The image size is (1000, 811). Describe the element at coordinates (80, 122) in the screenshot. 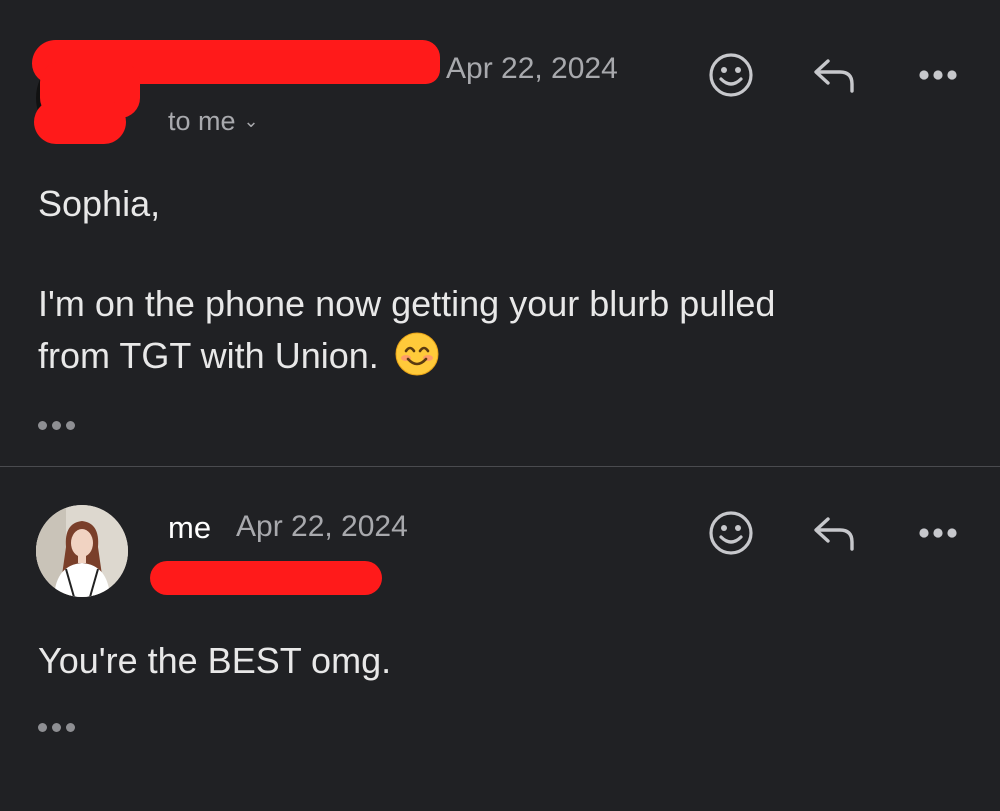

I see `redacted-avatar` at that location.